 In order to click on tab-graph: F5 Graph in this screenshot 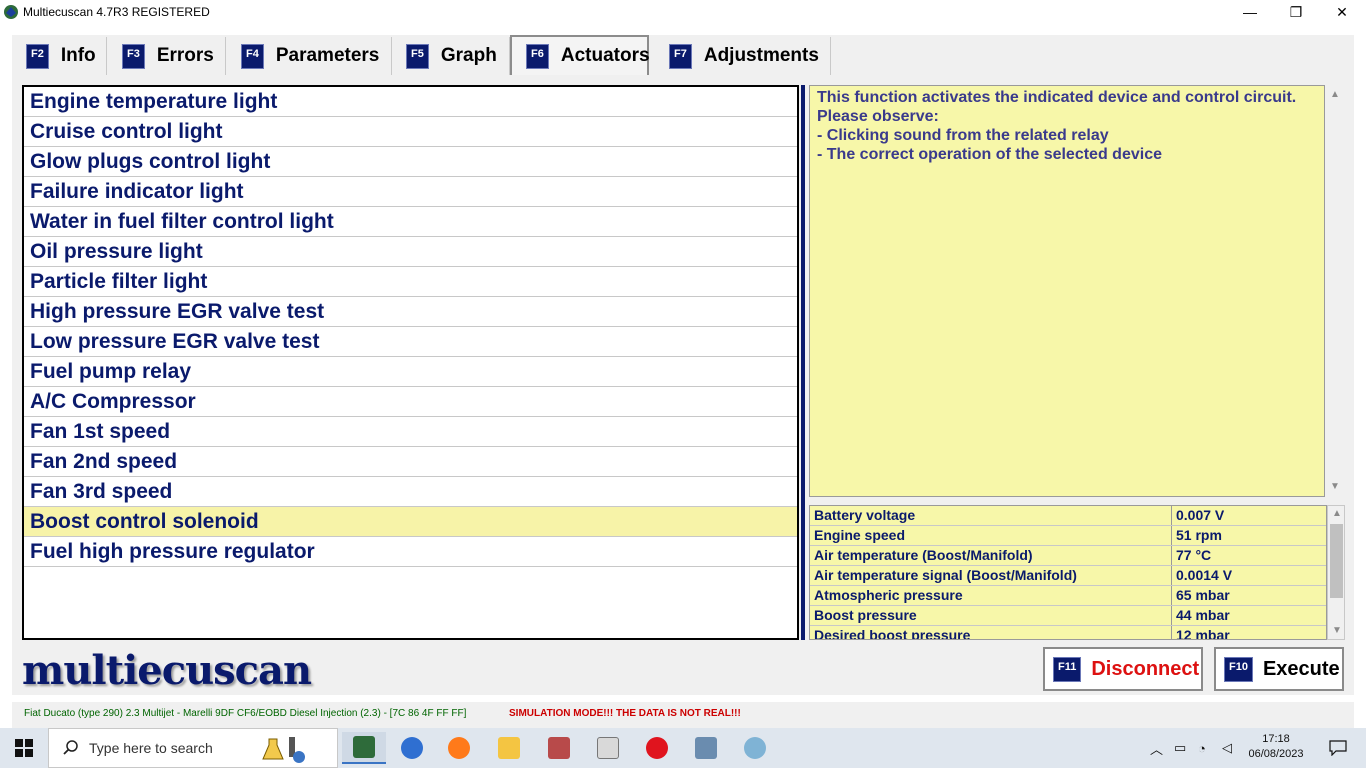, I will do `click(451, 56)`.